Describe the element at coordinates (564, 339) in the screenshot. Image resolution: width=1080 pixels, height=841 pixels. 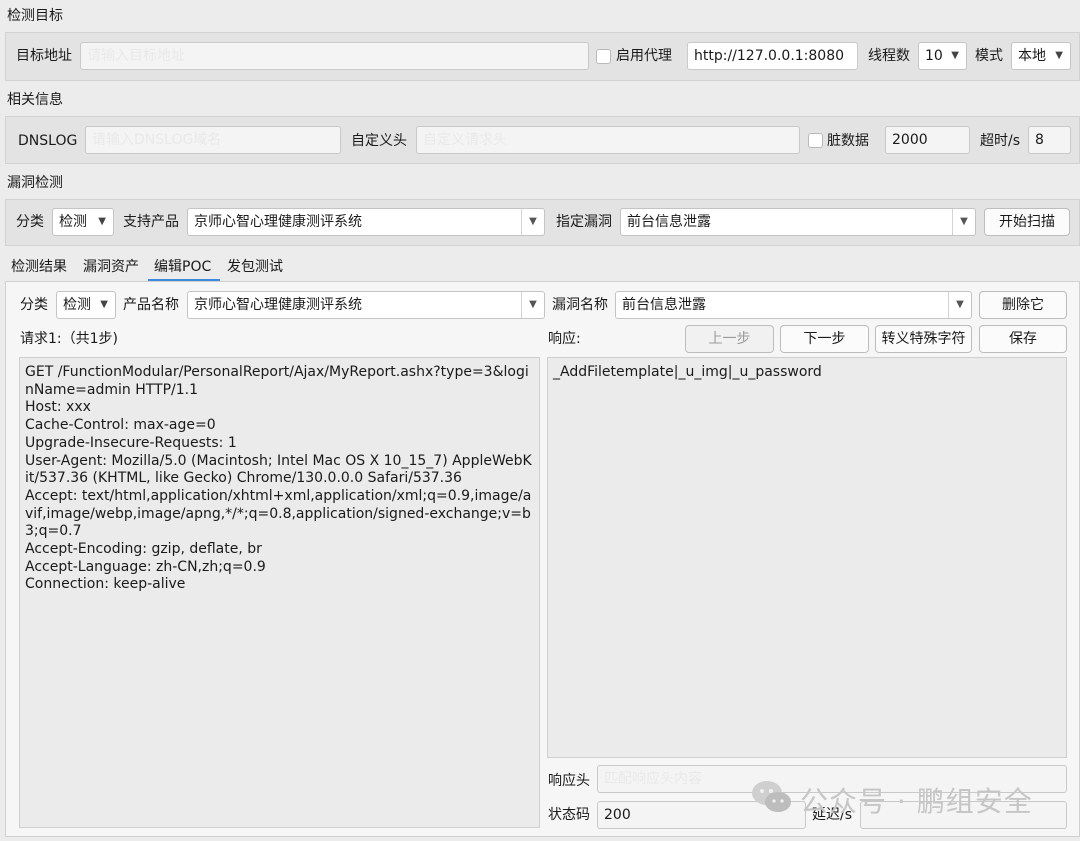
I see `response-label: 响应:` at that location.